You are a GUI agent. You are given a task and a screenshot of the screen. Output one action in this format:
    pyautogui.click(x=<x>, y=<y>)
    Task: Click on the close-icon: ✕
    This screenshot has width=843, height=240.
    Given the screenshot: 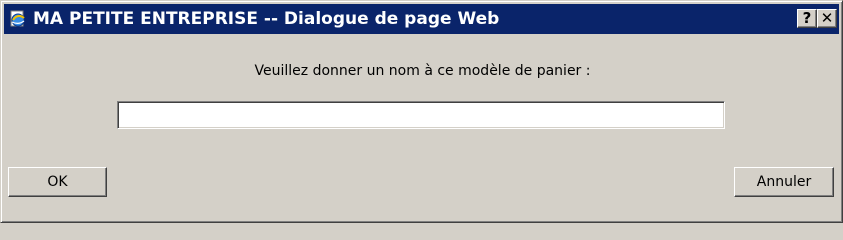 What is the action you would take?
    pyautogui.click(x=827, y=18)
    